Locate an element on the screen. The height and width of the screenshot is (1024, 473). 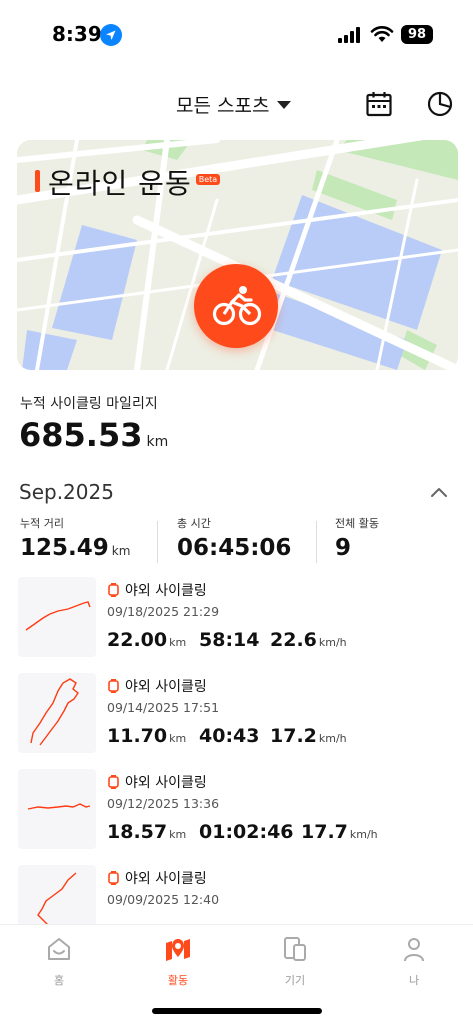
calendar-icon is located at coordinates (379, 104).